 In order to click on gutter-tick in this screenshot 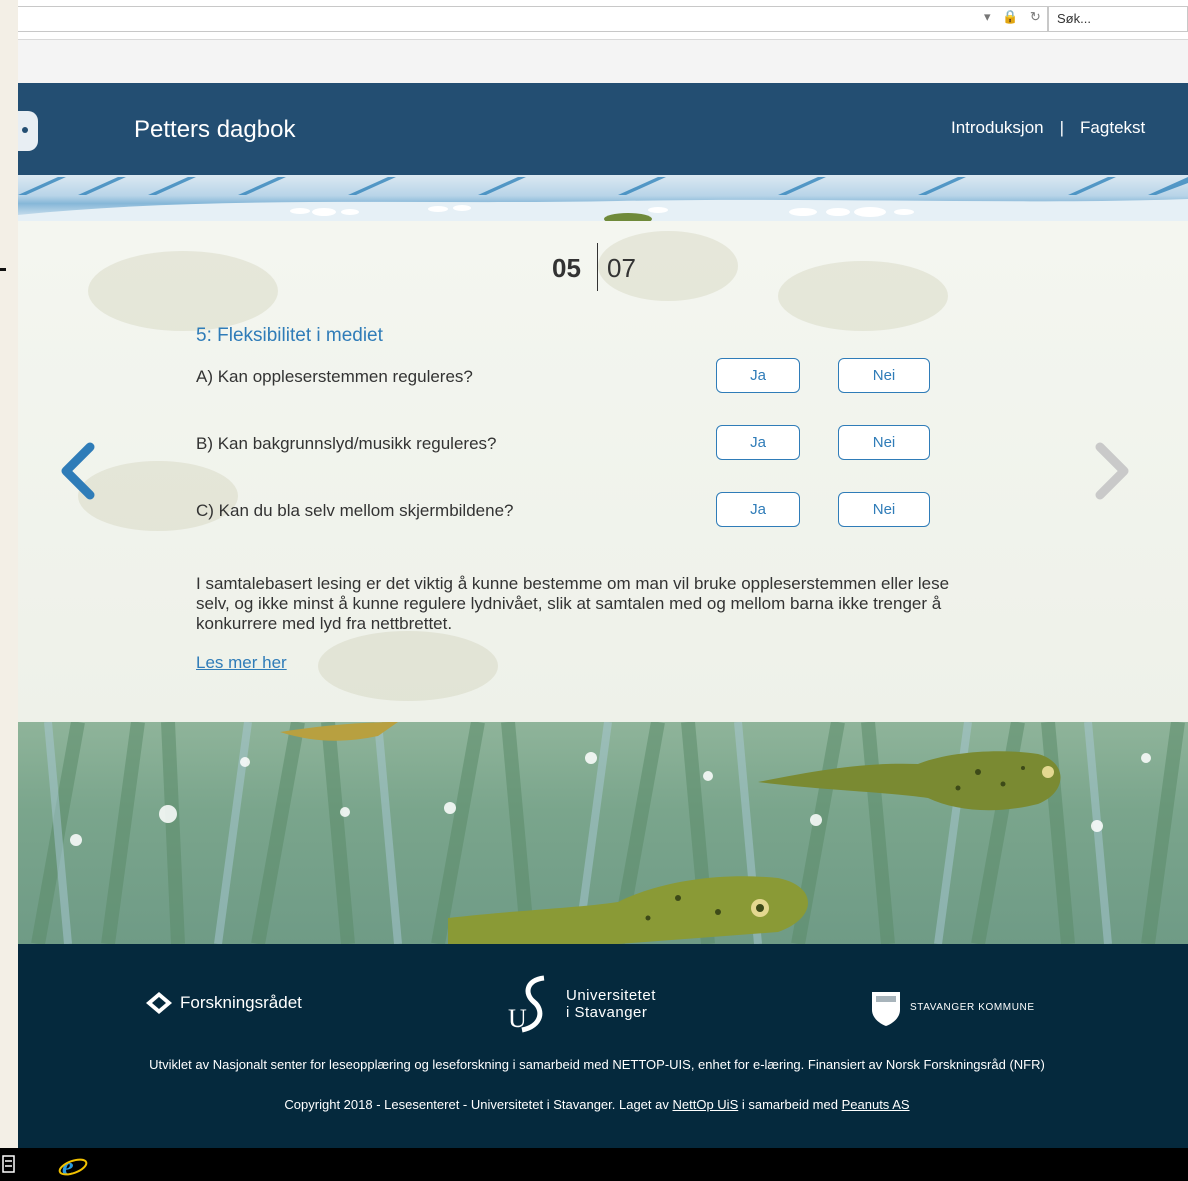, I will do `click(3, 269)`.